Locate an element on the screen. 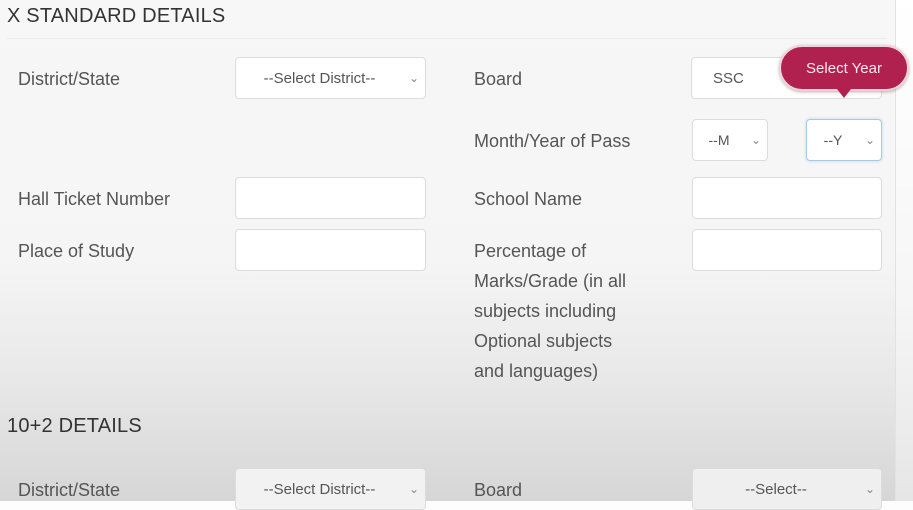 Image resolution: width=913 pixels, height=510 pixels. section-title-10-plus-2: 10+2 DETAILS is located at coordinates (74, 426).